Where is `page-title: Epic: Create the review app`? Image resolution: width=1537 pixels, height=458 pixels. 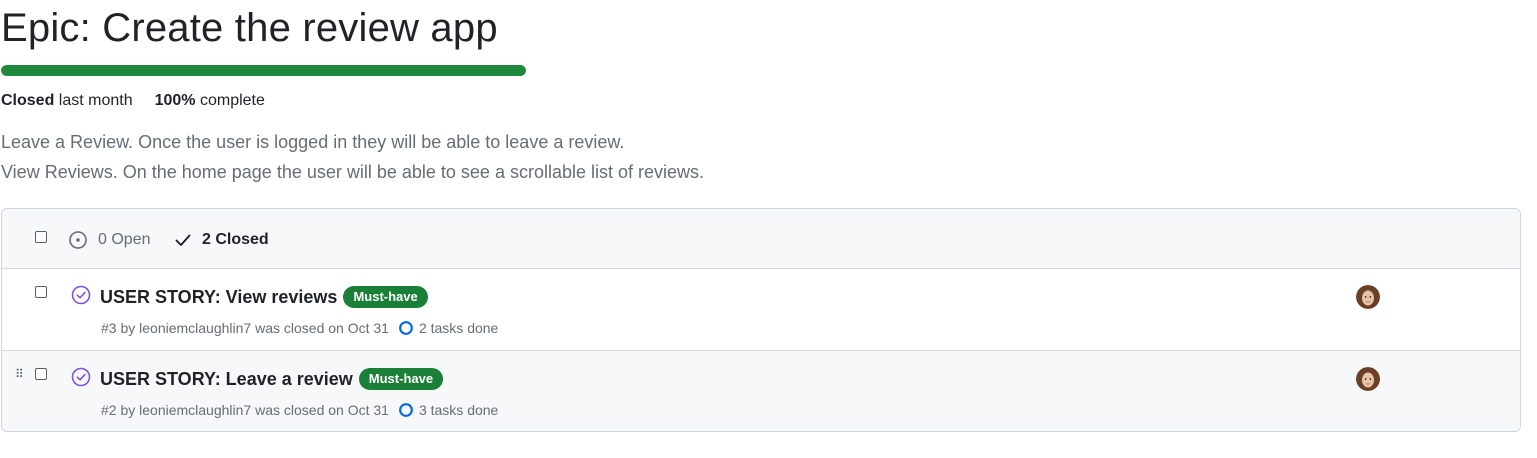
page-title: Epic: Create the review app is located at coordinates (249, 28).